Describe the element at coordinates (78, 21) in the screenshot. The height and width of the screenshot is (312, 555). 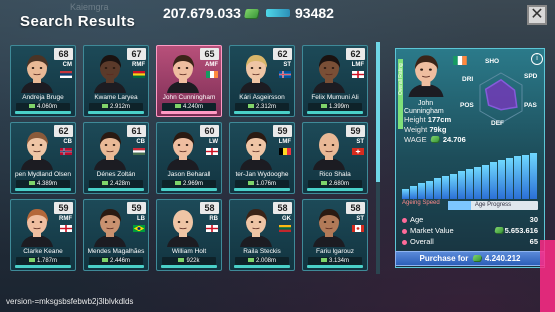
I see `page-title: Search Results` at that location.